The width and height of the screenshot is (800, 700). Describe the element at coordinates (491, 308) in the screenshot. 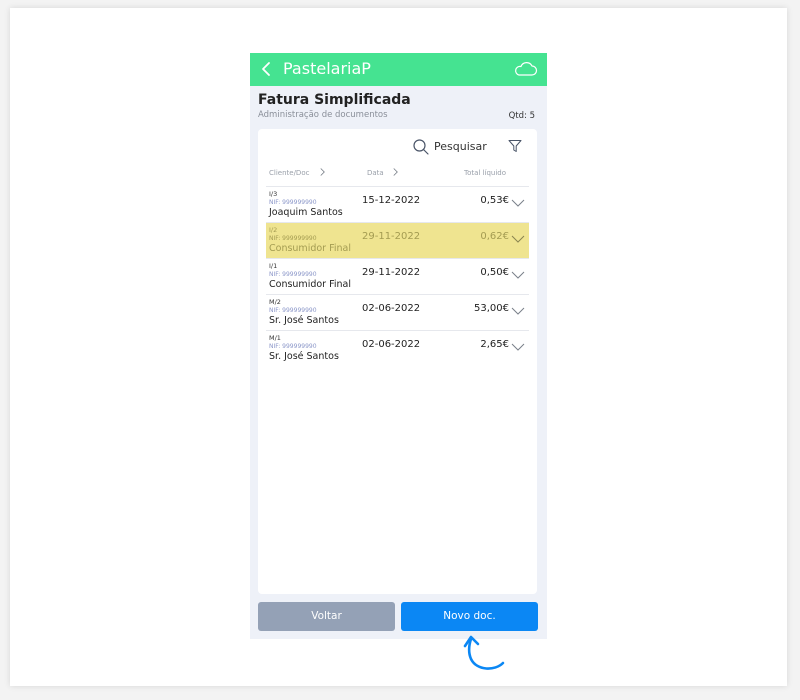

I see `doc-total: 53,00€` at that location.